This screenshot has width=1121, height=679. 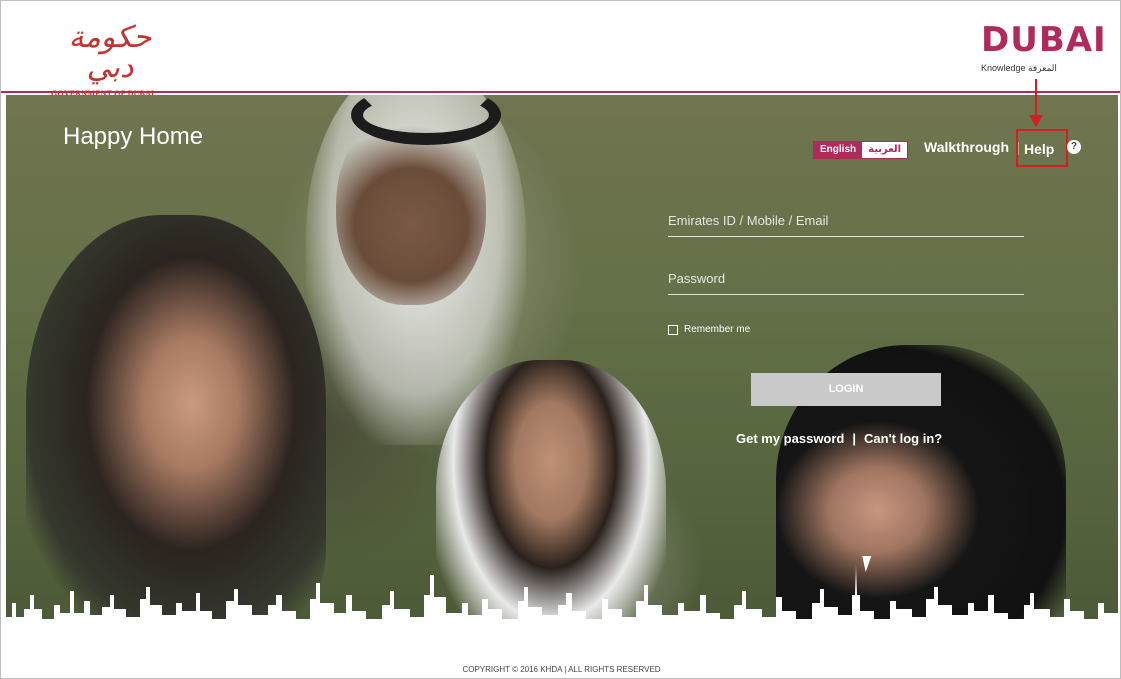 I want to click on language-switch: English العربية, so click(x=861, y=150).